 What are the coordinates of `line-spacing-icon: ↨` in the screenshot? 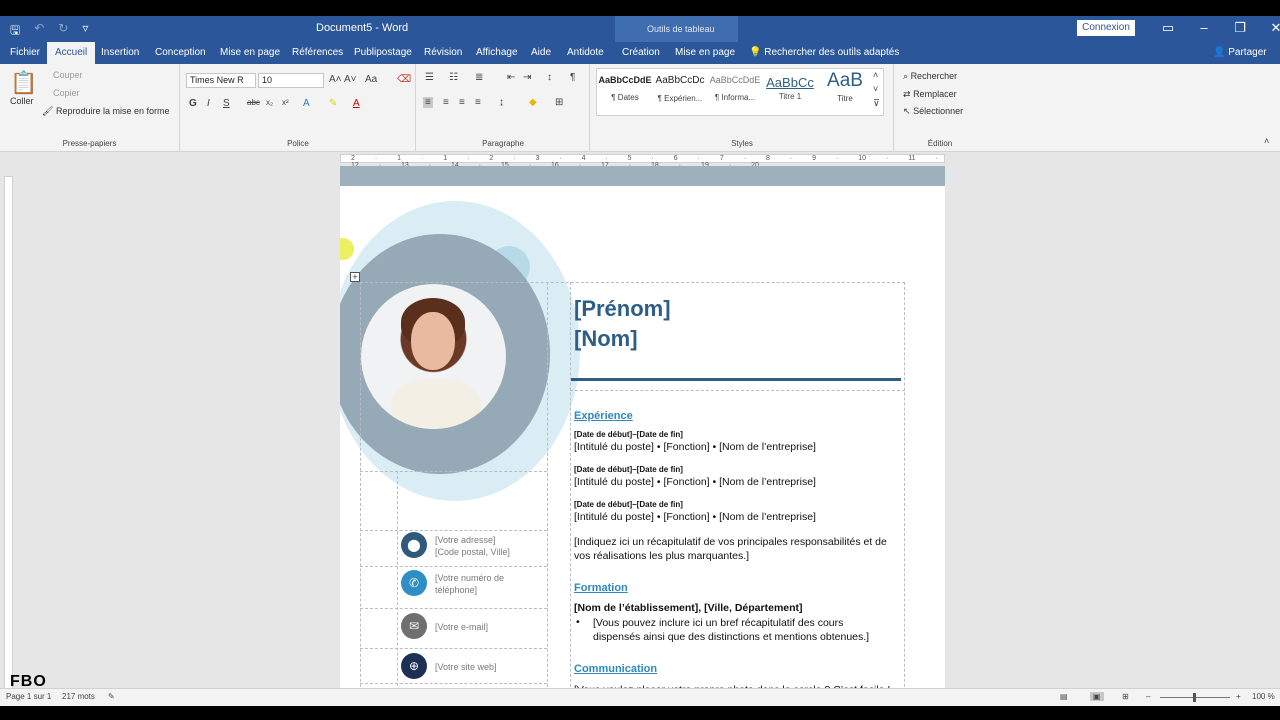 It's located at (501, 102).